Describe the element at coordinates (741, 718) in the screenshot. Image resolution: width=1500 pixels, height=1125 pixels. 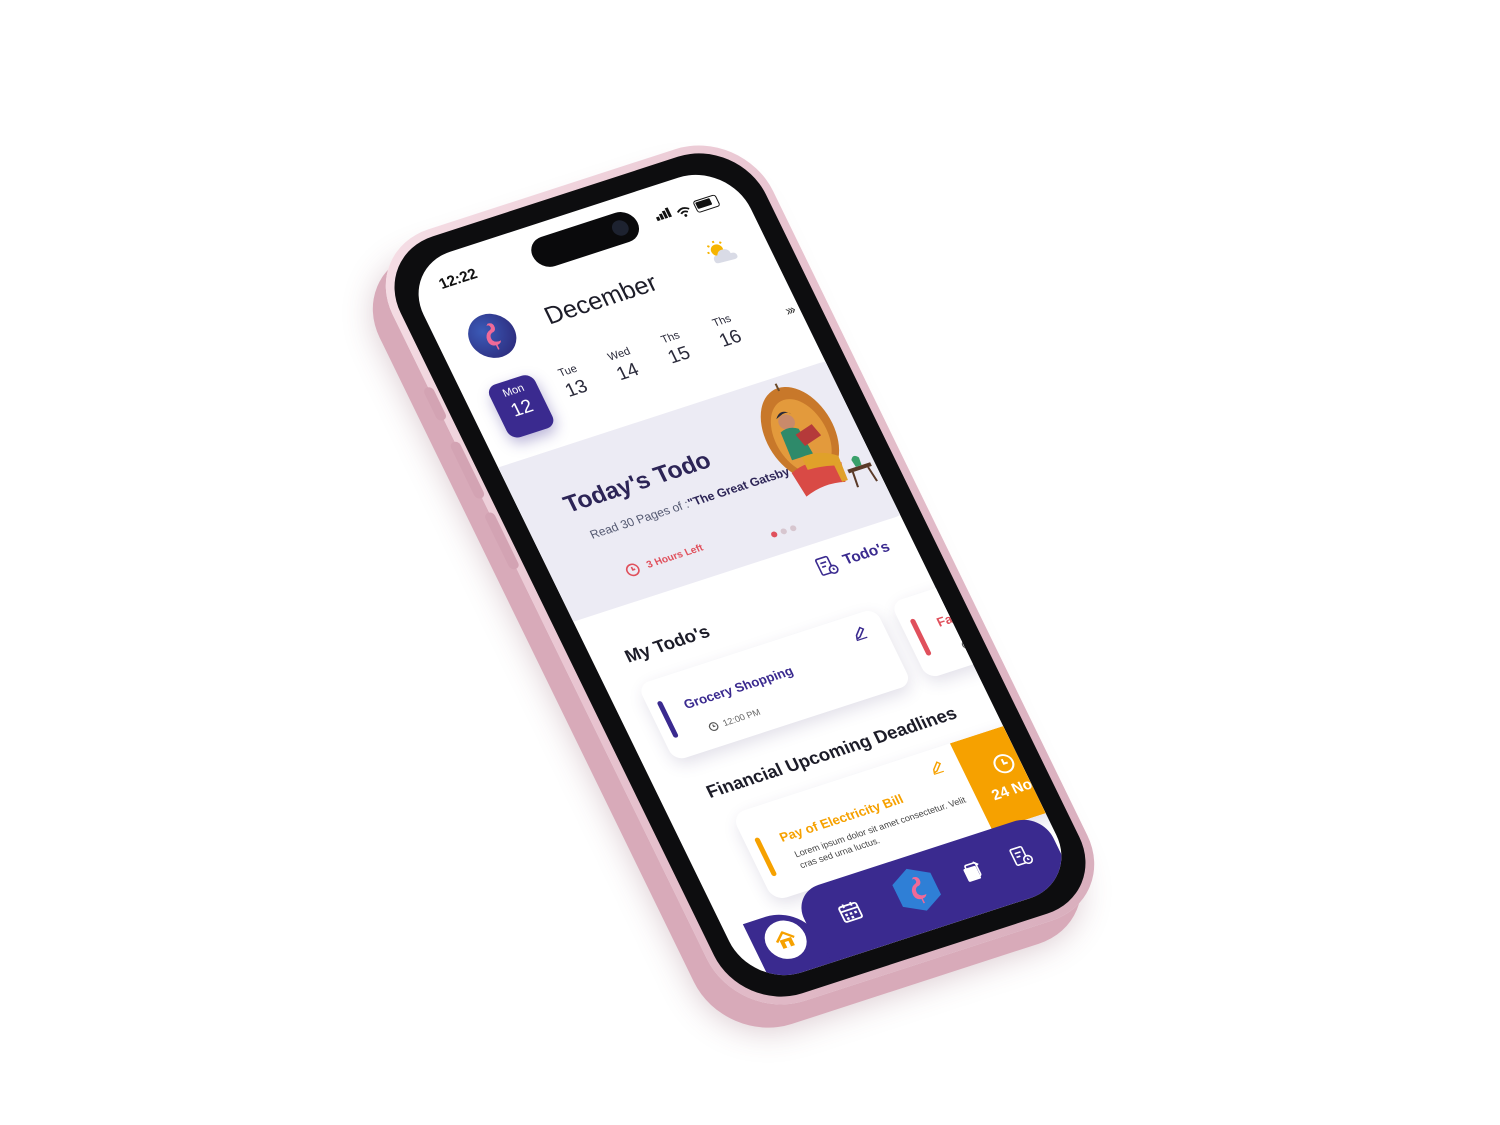
I see `todo-card-time-label: 12:00 PM` at that location.